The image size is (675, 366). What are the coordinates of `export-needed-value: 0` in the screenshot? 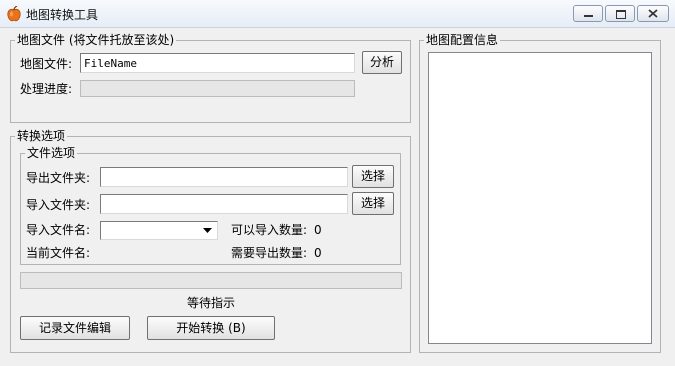 It's located at (318, 253).